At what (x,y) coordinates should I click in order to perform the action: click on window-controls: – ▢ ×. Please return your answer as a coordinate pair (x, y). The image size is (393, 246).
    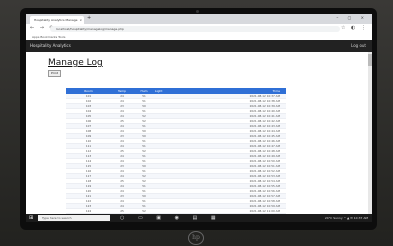
    Looking at the image, I should click on (352, 17).